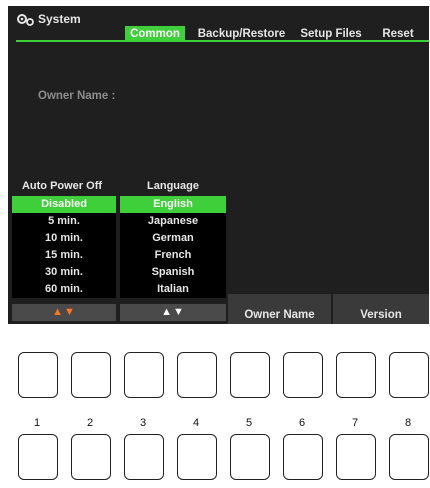 The image size is (430, 488). I want to click on page-title: System, so click(59, 19).